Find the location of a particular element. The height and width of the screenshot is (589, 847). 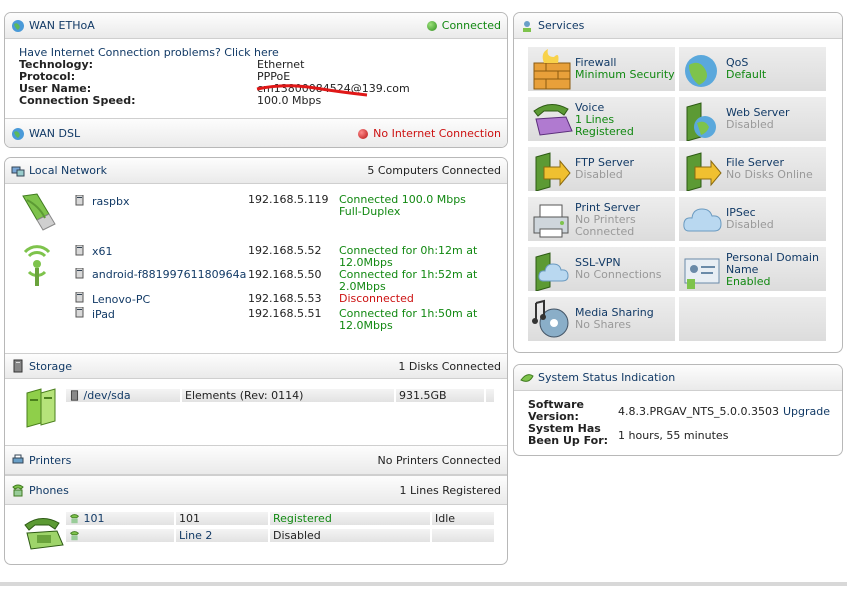

media-icon is located at coordinates (550, 318).